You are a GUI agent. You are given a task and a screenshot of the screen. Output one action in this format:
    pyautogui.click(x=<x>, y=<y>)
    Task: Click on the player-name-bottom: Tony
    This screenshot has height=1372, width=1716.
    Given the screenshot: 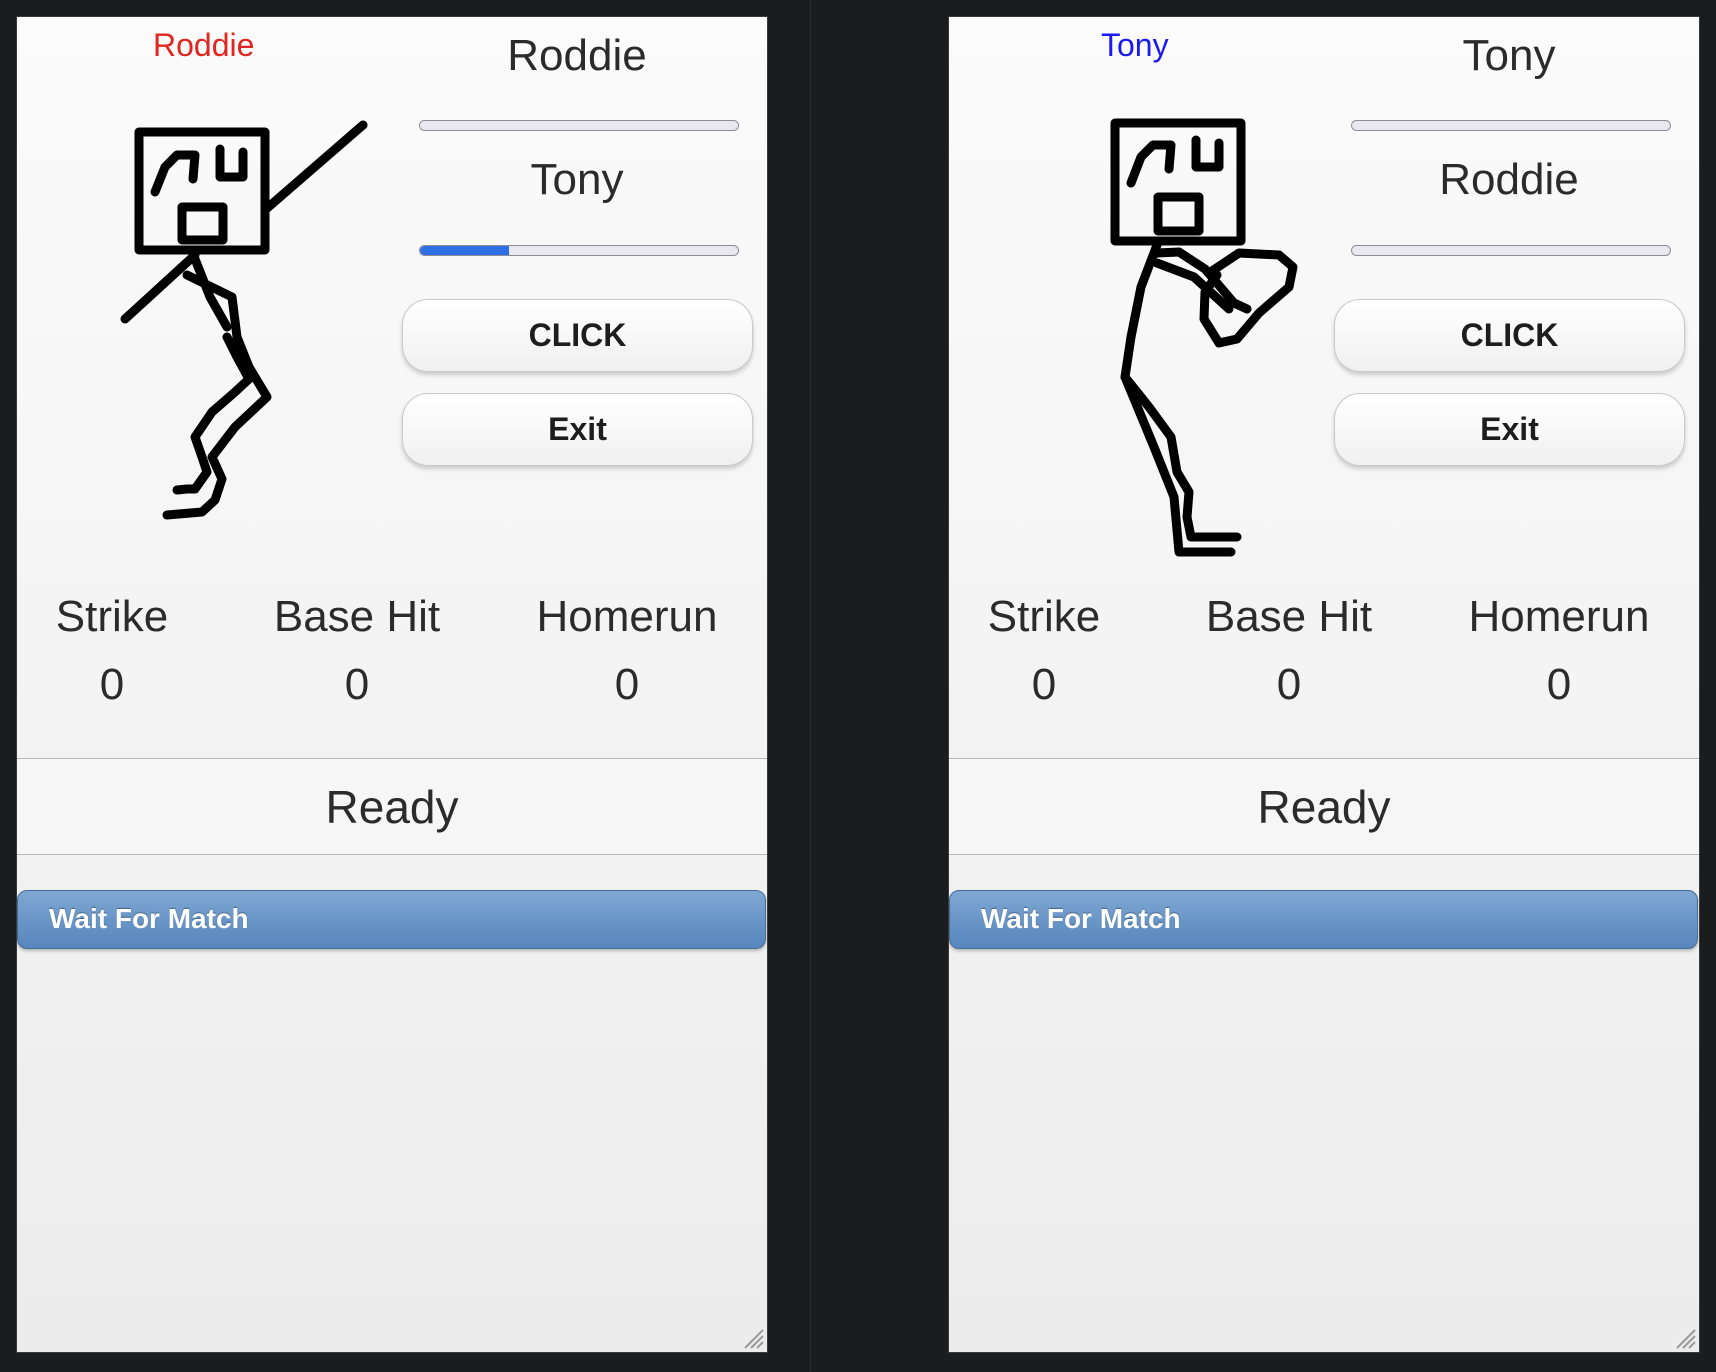 What is the action you would take?
    pyautogui.click(x=577, y=179)
    